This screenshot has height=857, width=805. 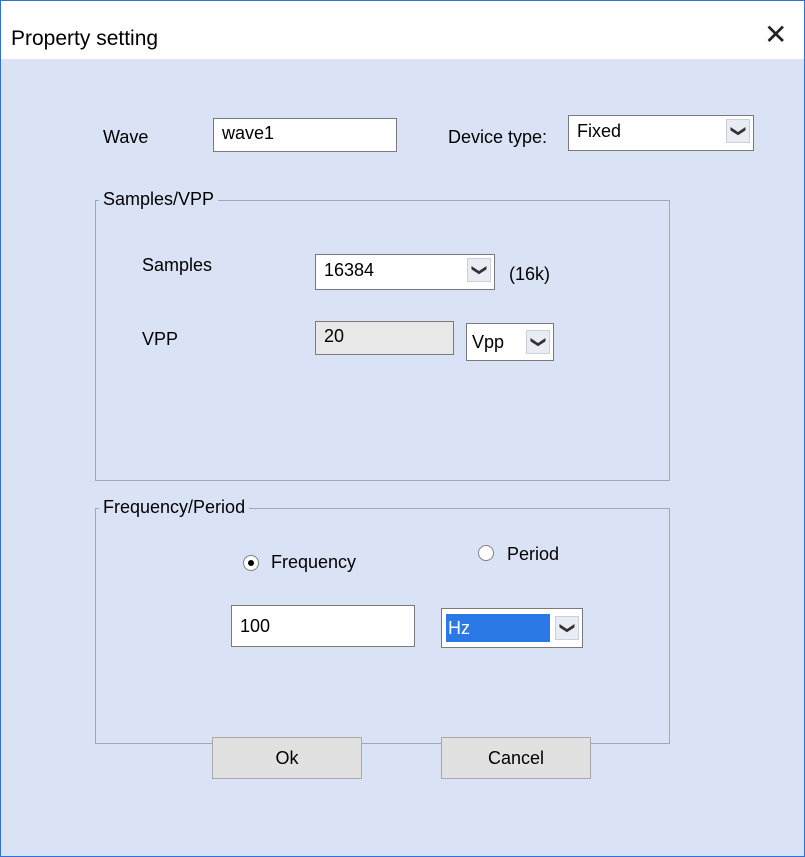 What do you see at coordinates (160, 339) in the screenshot?
I see `vpp-label: VPP` at bounding box center [160, 339].